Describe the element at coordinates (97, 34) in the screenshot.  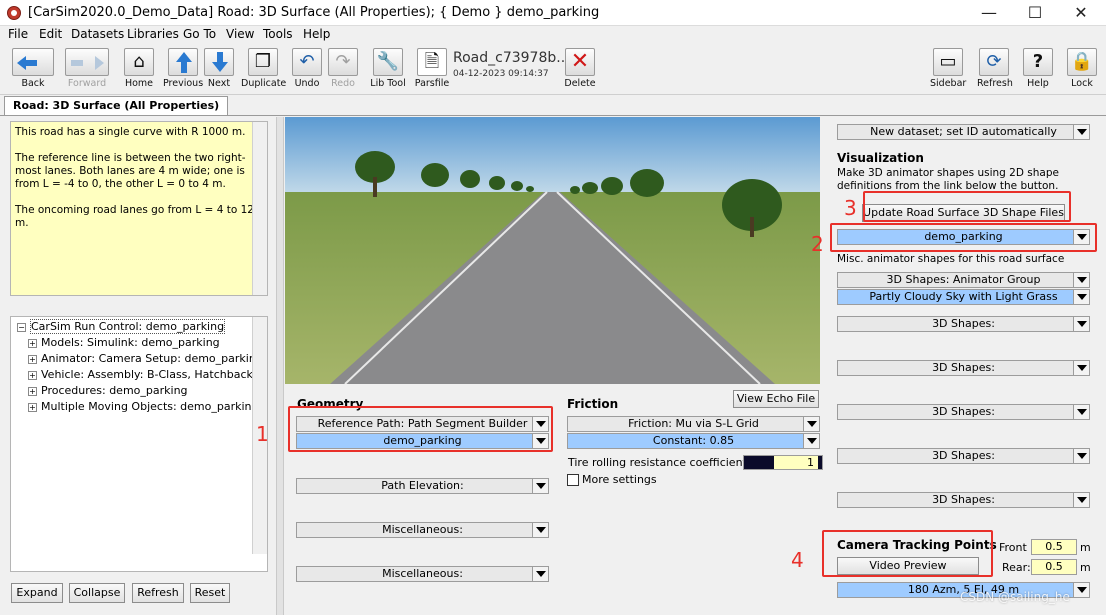
I see `menu-datasets: Datasets` at that location.